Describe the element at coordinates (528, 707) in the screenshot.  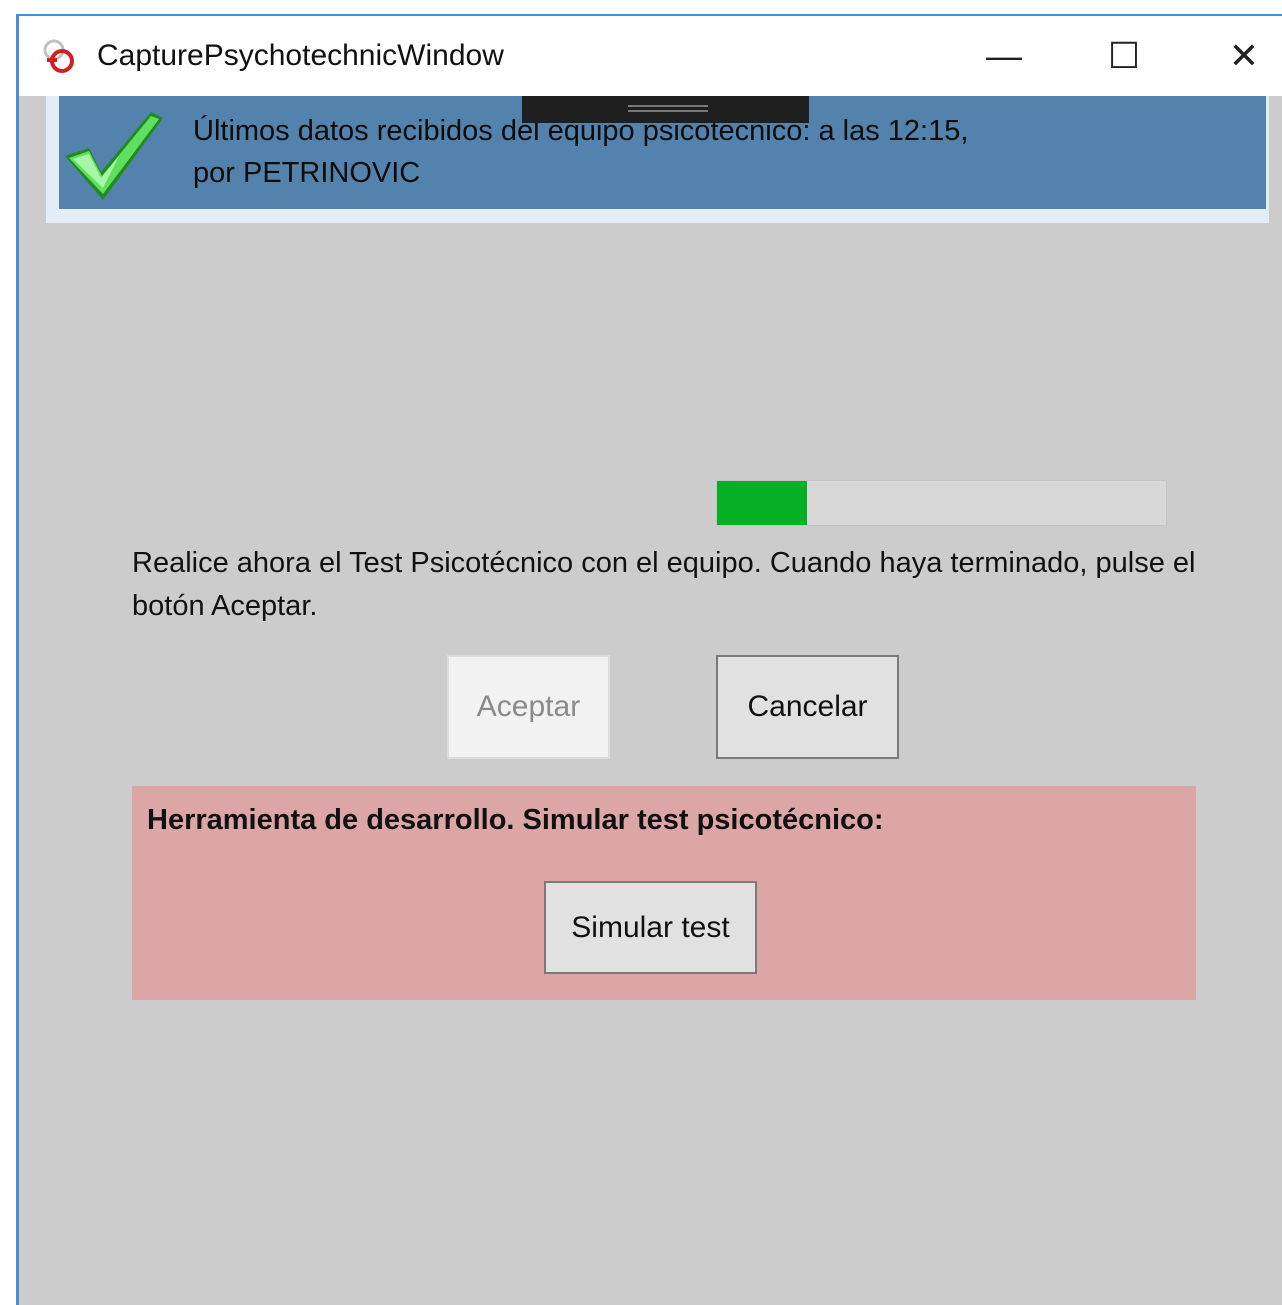
I see `accept-button: Aceptar` at that location.